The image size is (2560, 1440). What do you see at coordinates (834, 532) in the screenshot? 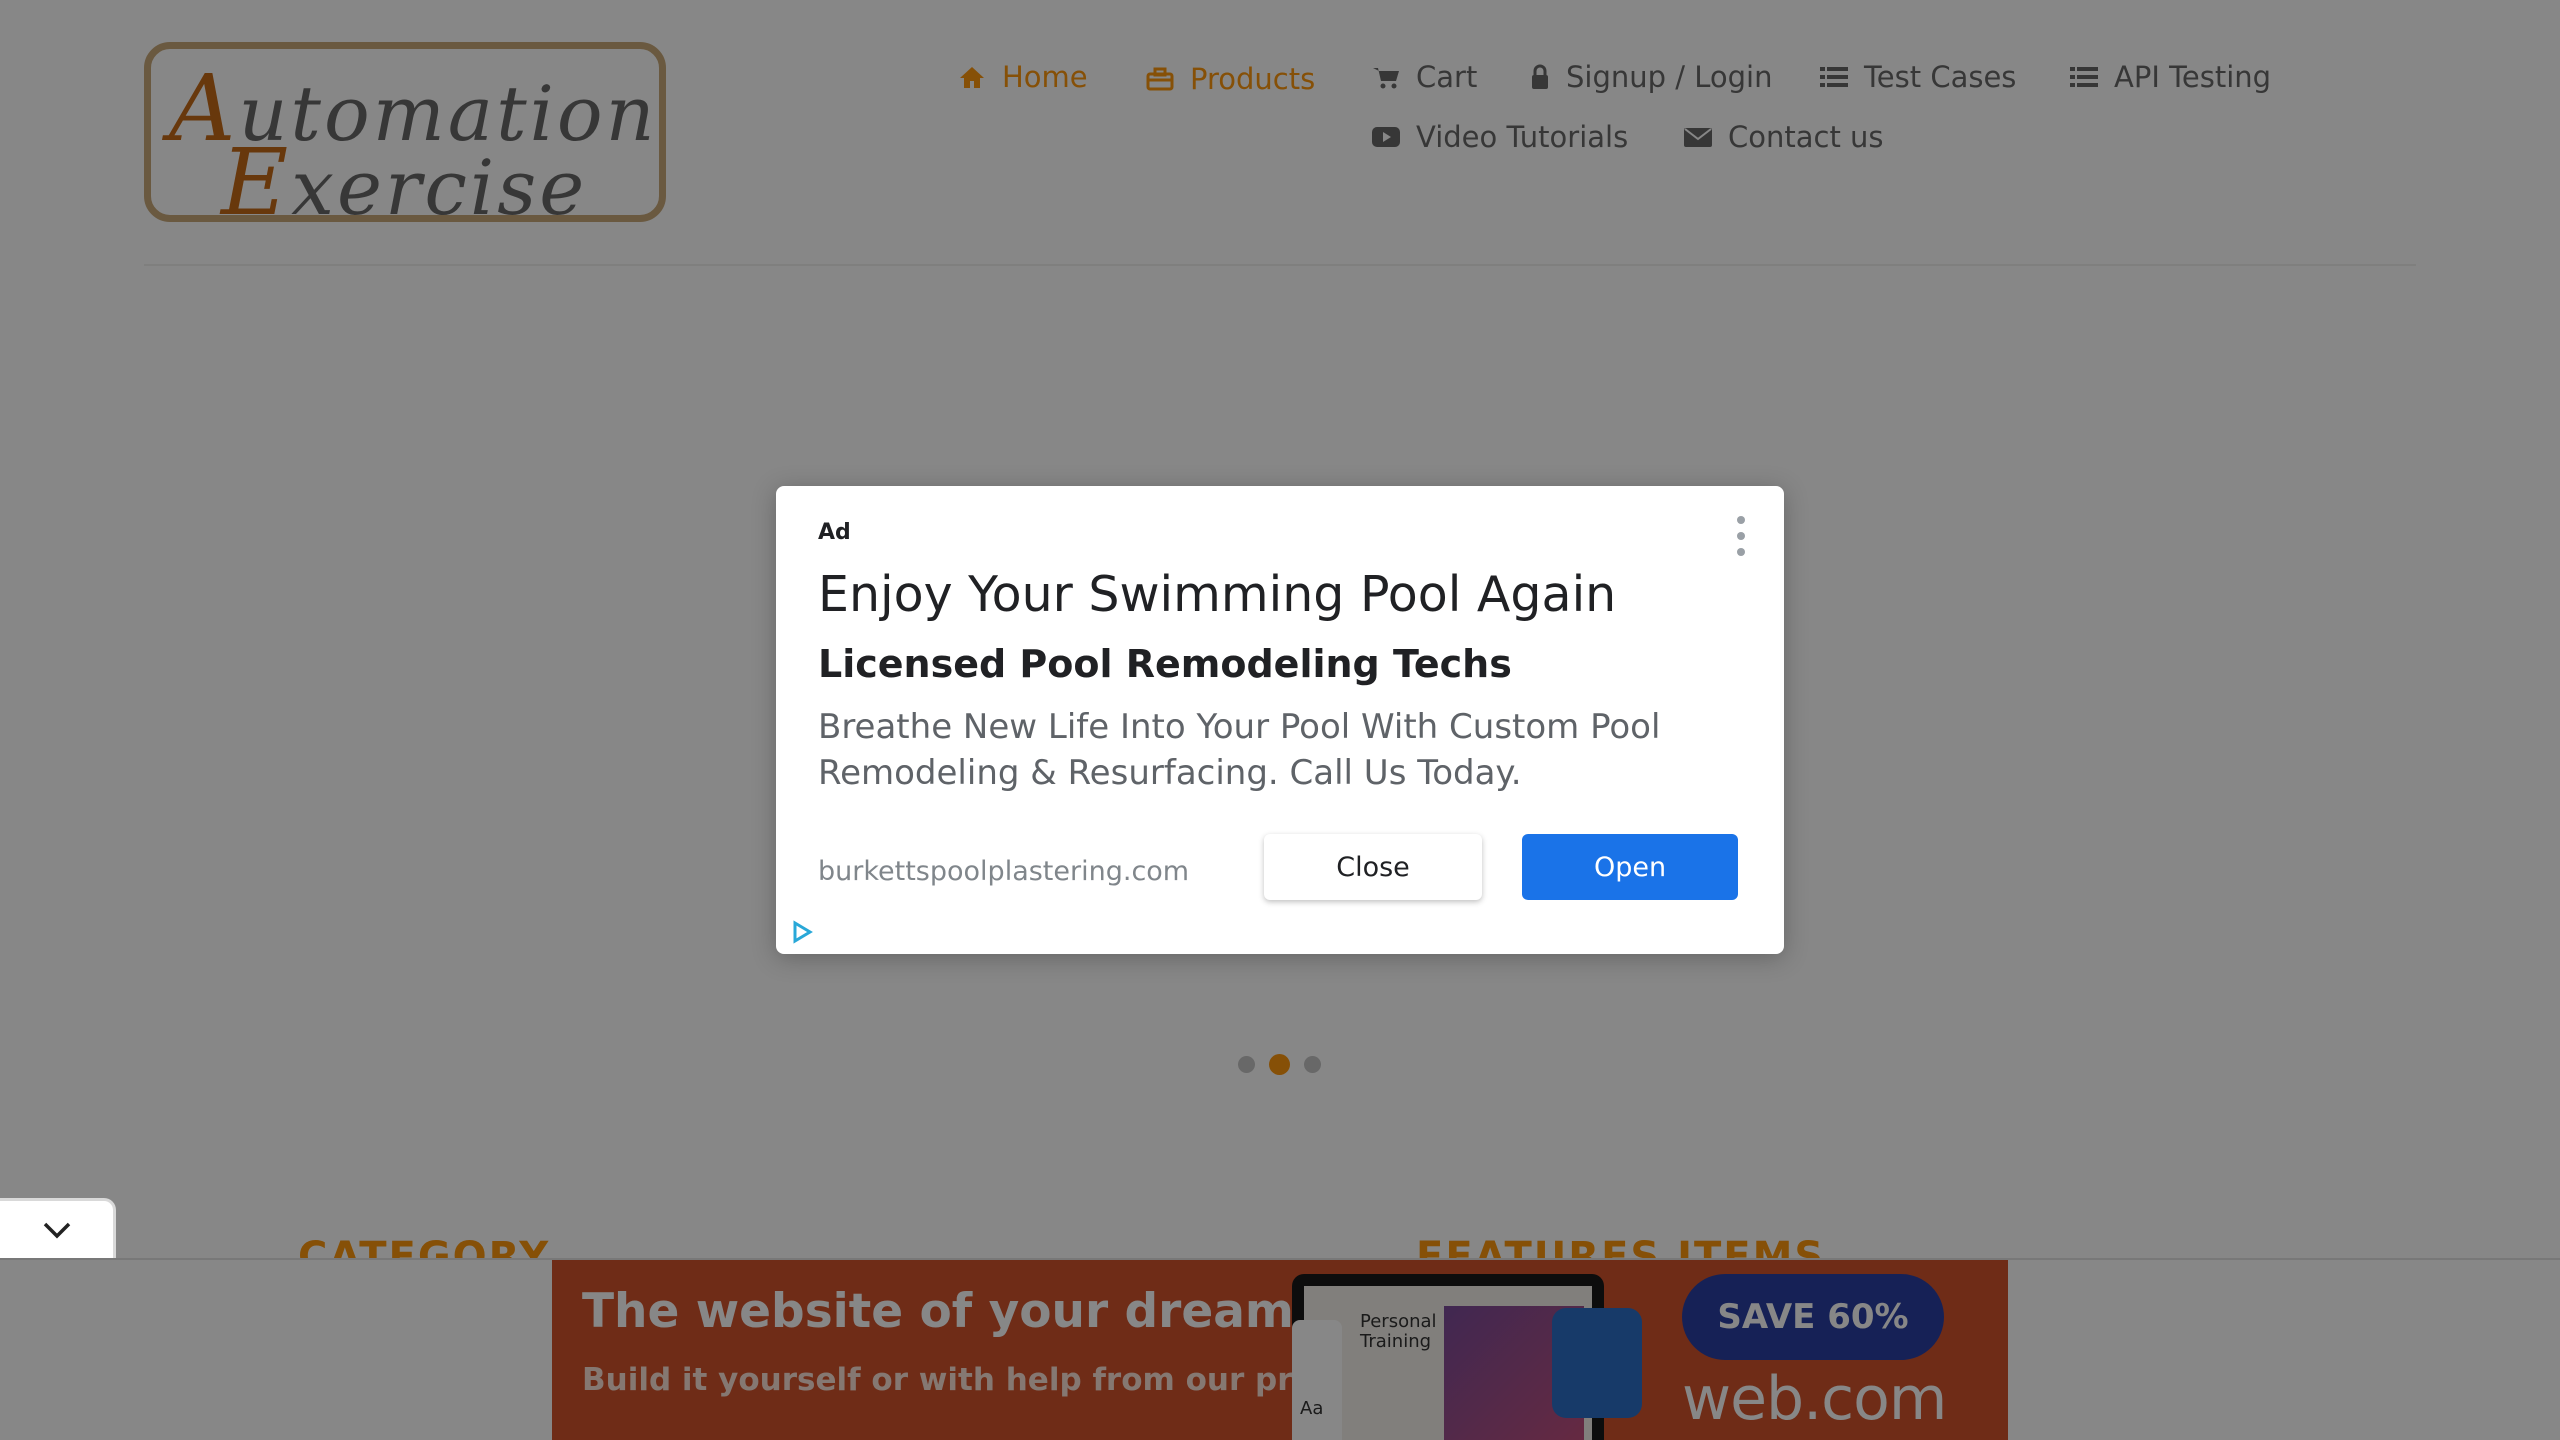
I see `ad-label: Ad` at bounding box center [834, 532].